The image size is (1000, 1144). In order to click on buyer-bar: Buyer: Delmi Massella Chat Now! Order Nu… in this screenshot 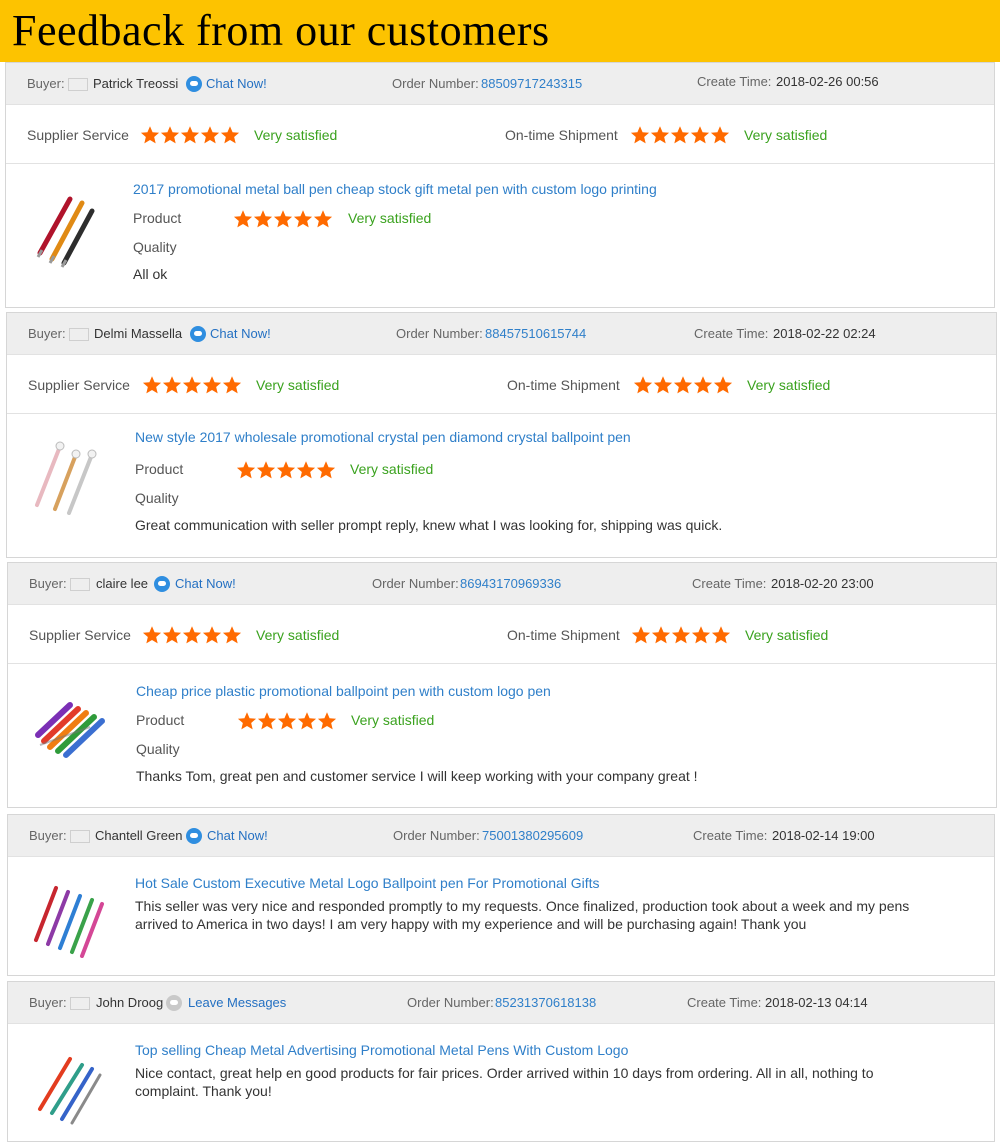, I will do `click(501, 334)`.